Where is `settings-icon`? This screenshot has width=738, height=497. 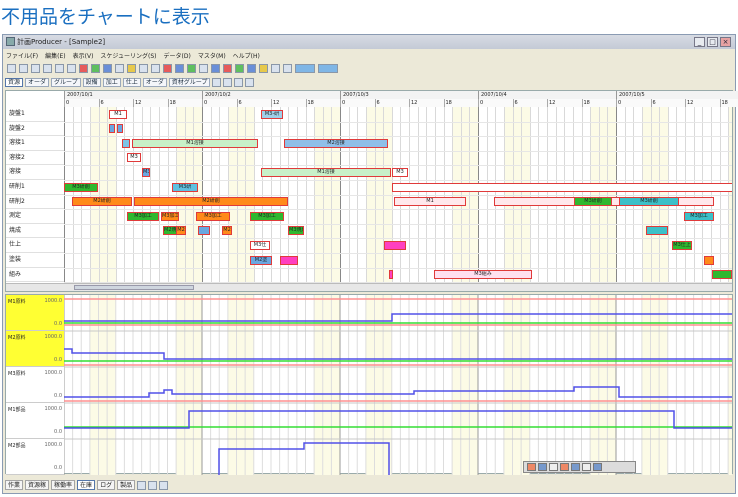
settings-icon is located at coordinates (586, 467).